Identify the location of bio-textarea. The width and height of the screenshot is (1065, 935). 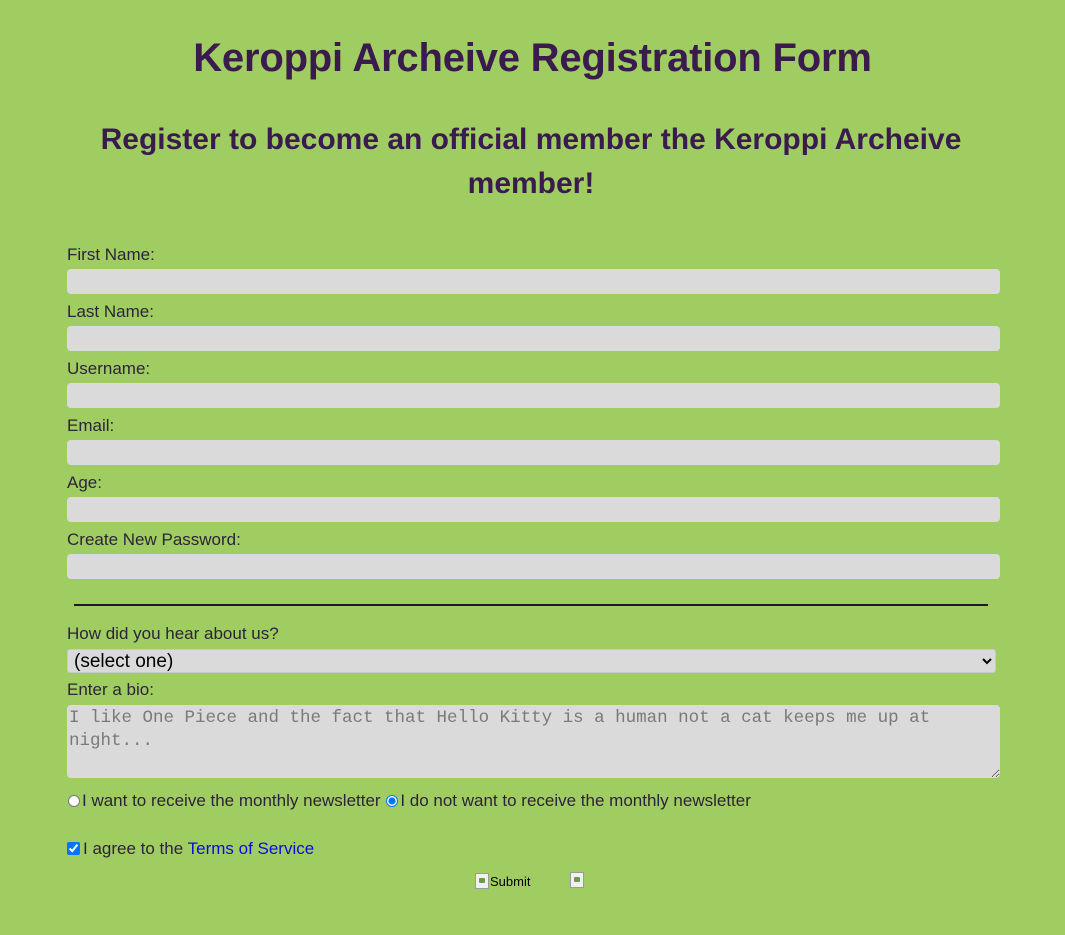
(533, 741).